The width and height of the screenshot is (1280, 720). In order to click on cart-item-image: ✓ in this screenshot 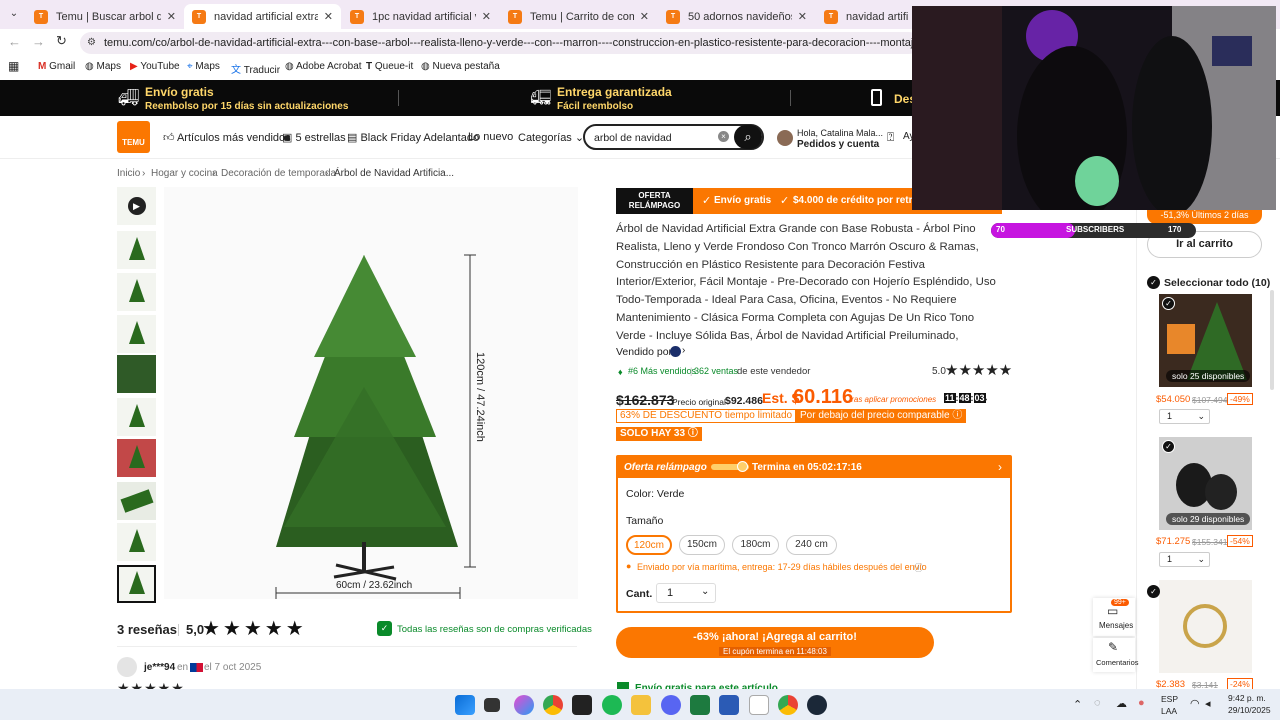, I will do `click(1199, 626)`.